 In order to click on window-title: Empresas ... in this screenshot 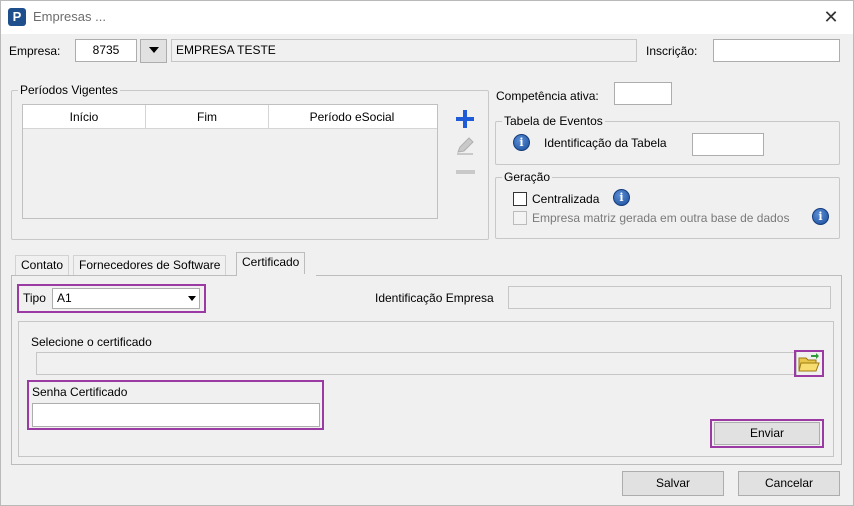, I will do `click(69, 16)`.